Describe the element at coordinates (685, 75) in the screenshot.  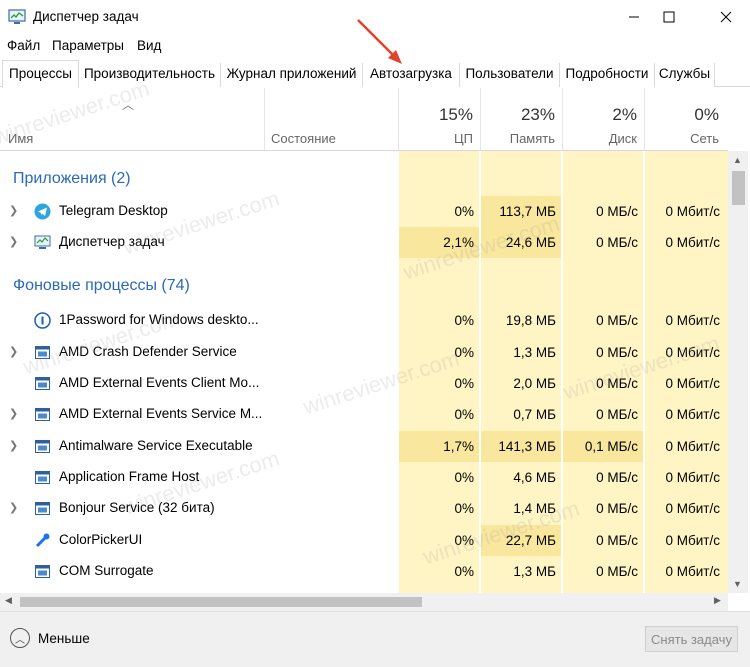
I see `tab-services: Службы` at that location.